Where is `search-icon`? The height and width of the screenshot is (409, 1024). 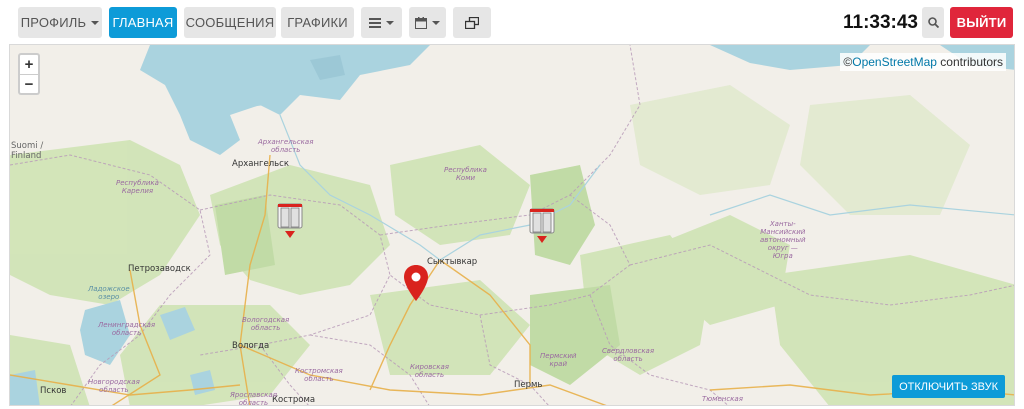
search-icon is located at coordinates (933, 22).